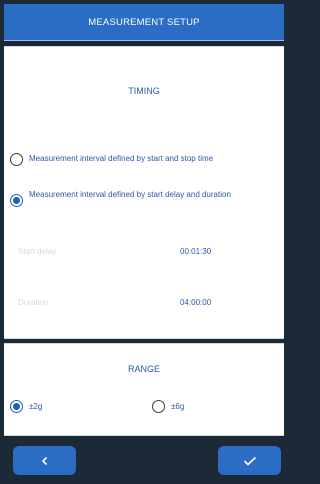 The width and height of the screenshot is (320, 484). What do you see at coordinates (37, 251) in the screenshot?
I see `start-delay-label: Start delay` at bounding box center [37, 251].